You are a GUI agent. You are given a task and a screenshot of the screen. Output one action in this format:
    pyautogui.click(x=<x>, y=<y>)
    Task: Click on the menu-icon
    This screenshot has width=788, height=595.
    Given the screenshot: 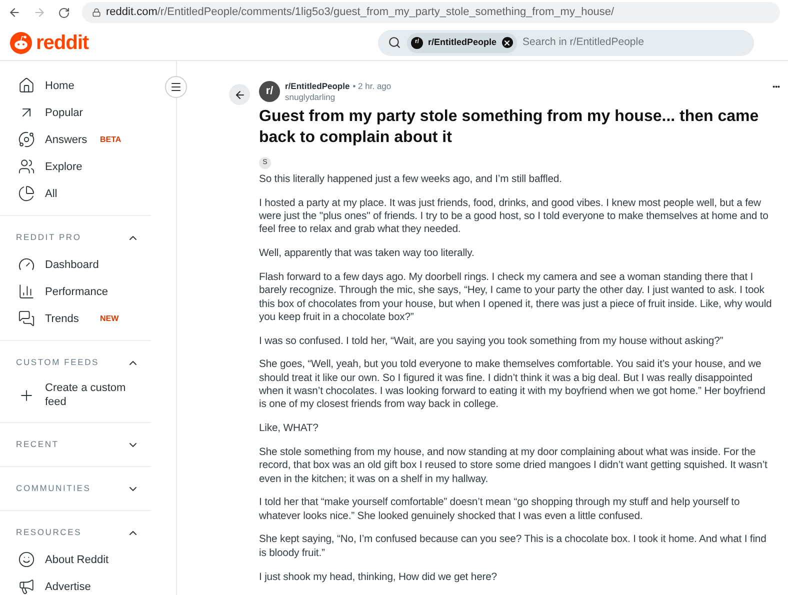 What is the action you would take?
    pyautogui.click(x=176, y=87)
    